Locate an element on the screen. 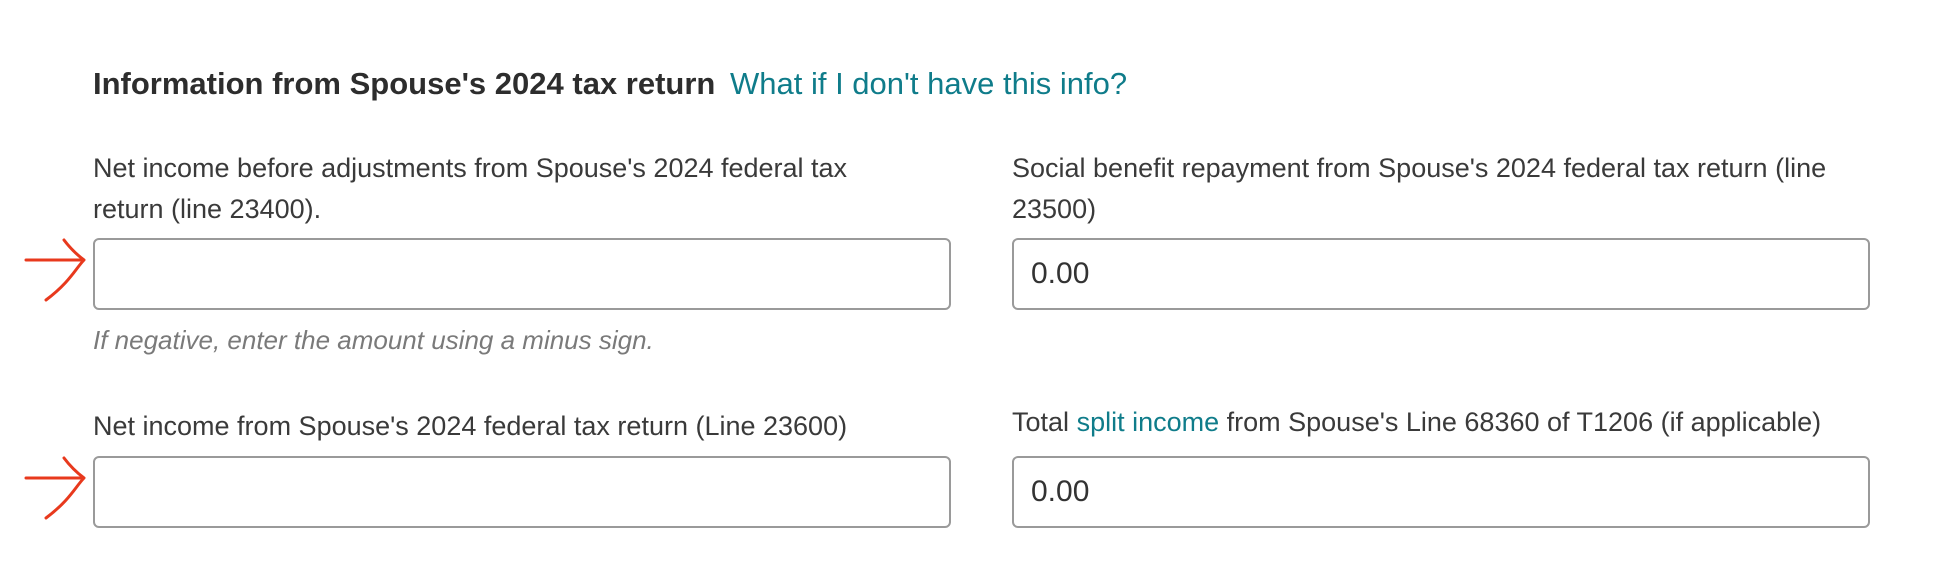 Image resolution: width=1954 pixels, height=588 pixels. net-income-input is located at coordinates (522, 492).